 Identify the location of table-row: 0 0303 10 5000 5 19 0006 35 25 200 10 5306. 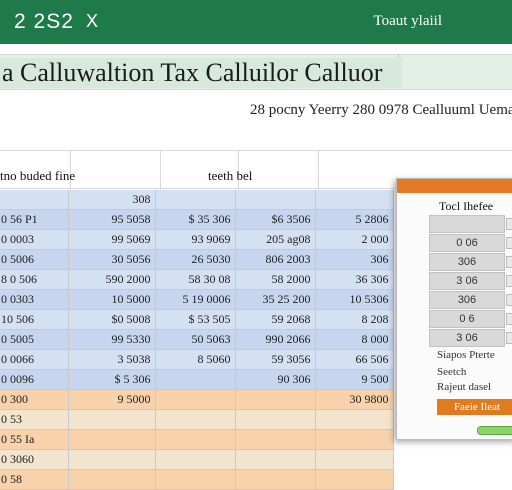
(197, 299).